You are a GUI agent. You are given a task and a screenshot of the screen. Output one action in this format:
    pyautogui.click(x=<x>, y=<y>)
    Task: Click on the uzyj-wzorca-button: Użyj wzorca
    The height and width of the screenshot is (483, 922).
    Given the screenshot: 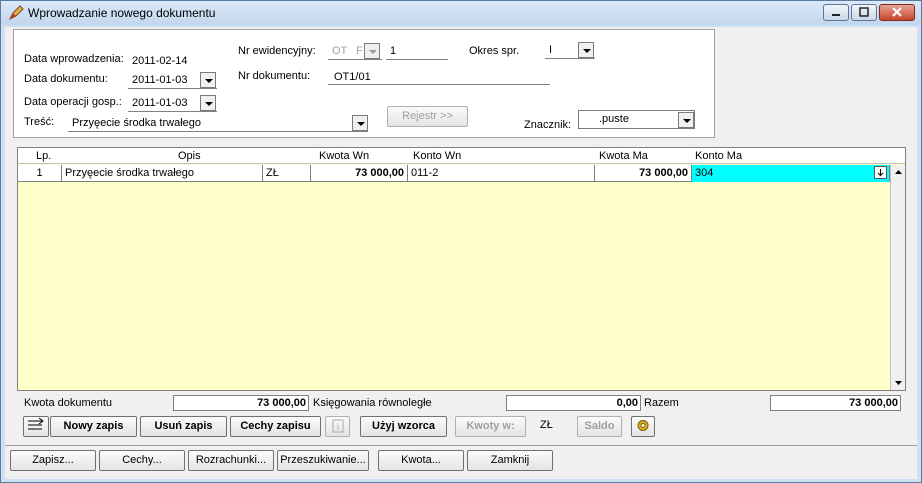 What is the action you would take?
    pyautogui.click(x=403, y=426)
    